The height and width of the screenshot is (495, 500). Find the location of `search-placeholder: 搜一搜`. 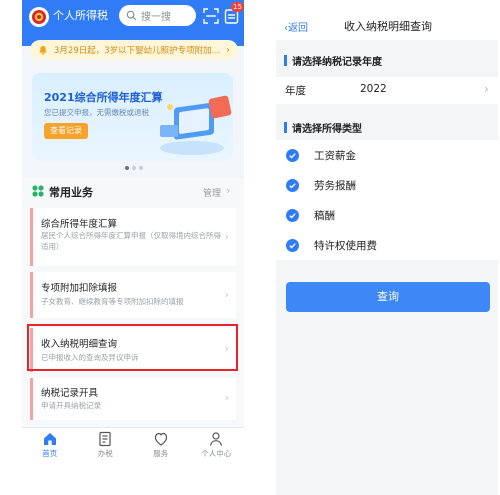

search-placeholder: 搜一搜 is located at coordinates (156, 17).